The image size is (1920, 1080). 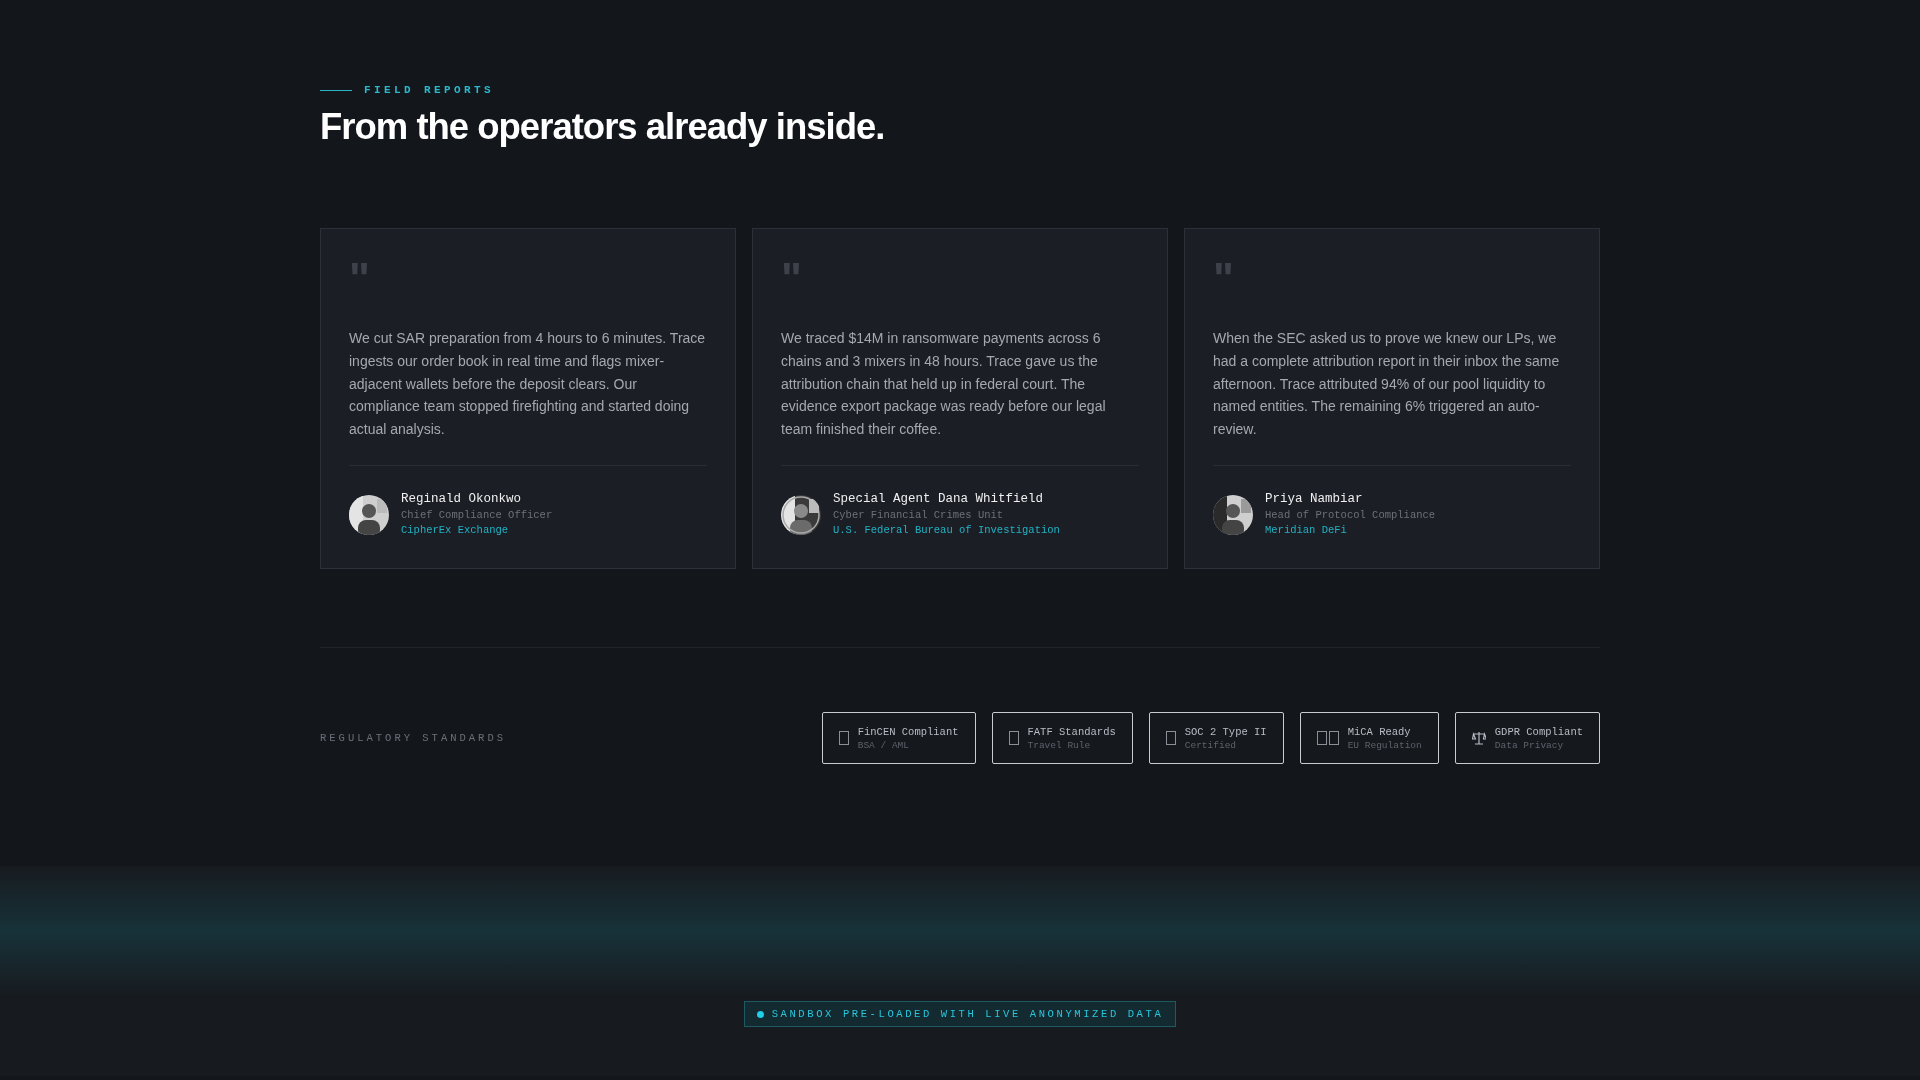 What do you see at coordinates (429, 90) in the screenshot?
I see `section-eyebrow: FIELD REPORTS` at bounding box center [429, 90].